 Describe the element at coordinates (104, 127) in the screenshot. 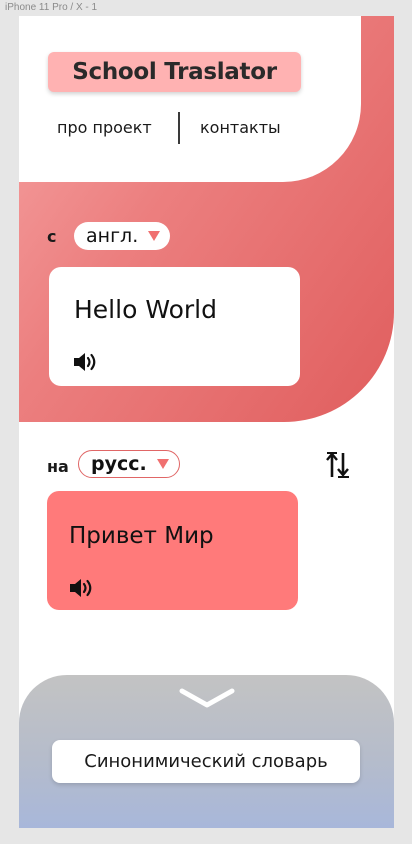

I see `nav-about-link: про проект` at that location.